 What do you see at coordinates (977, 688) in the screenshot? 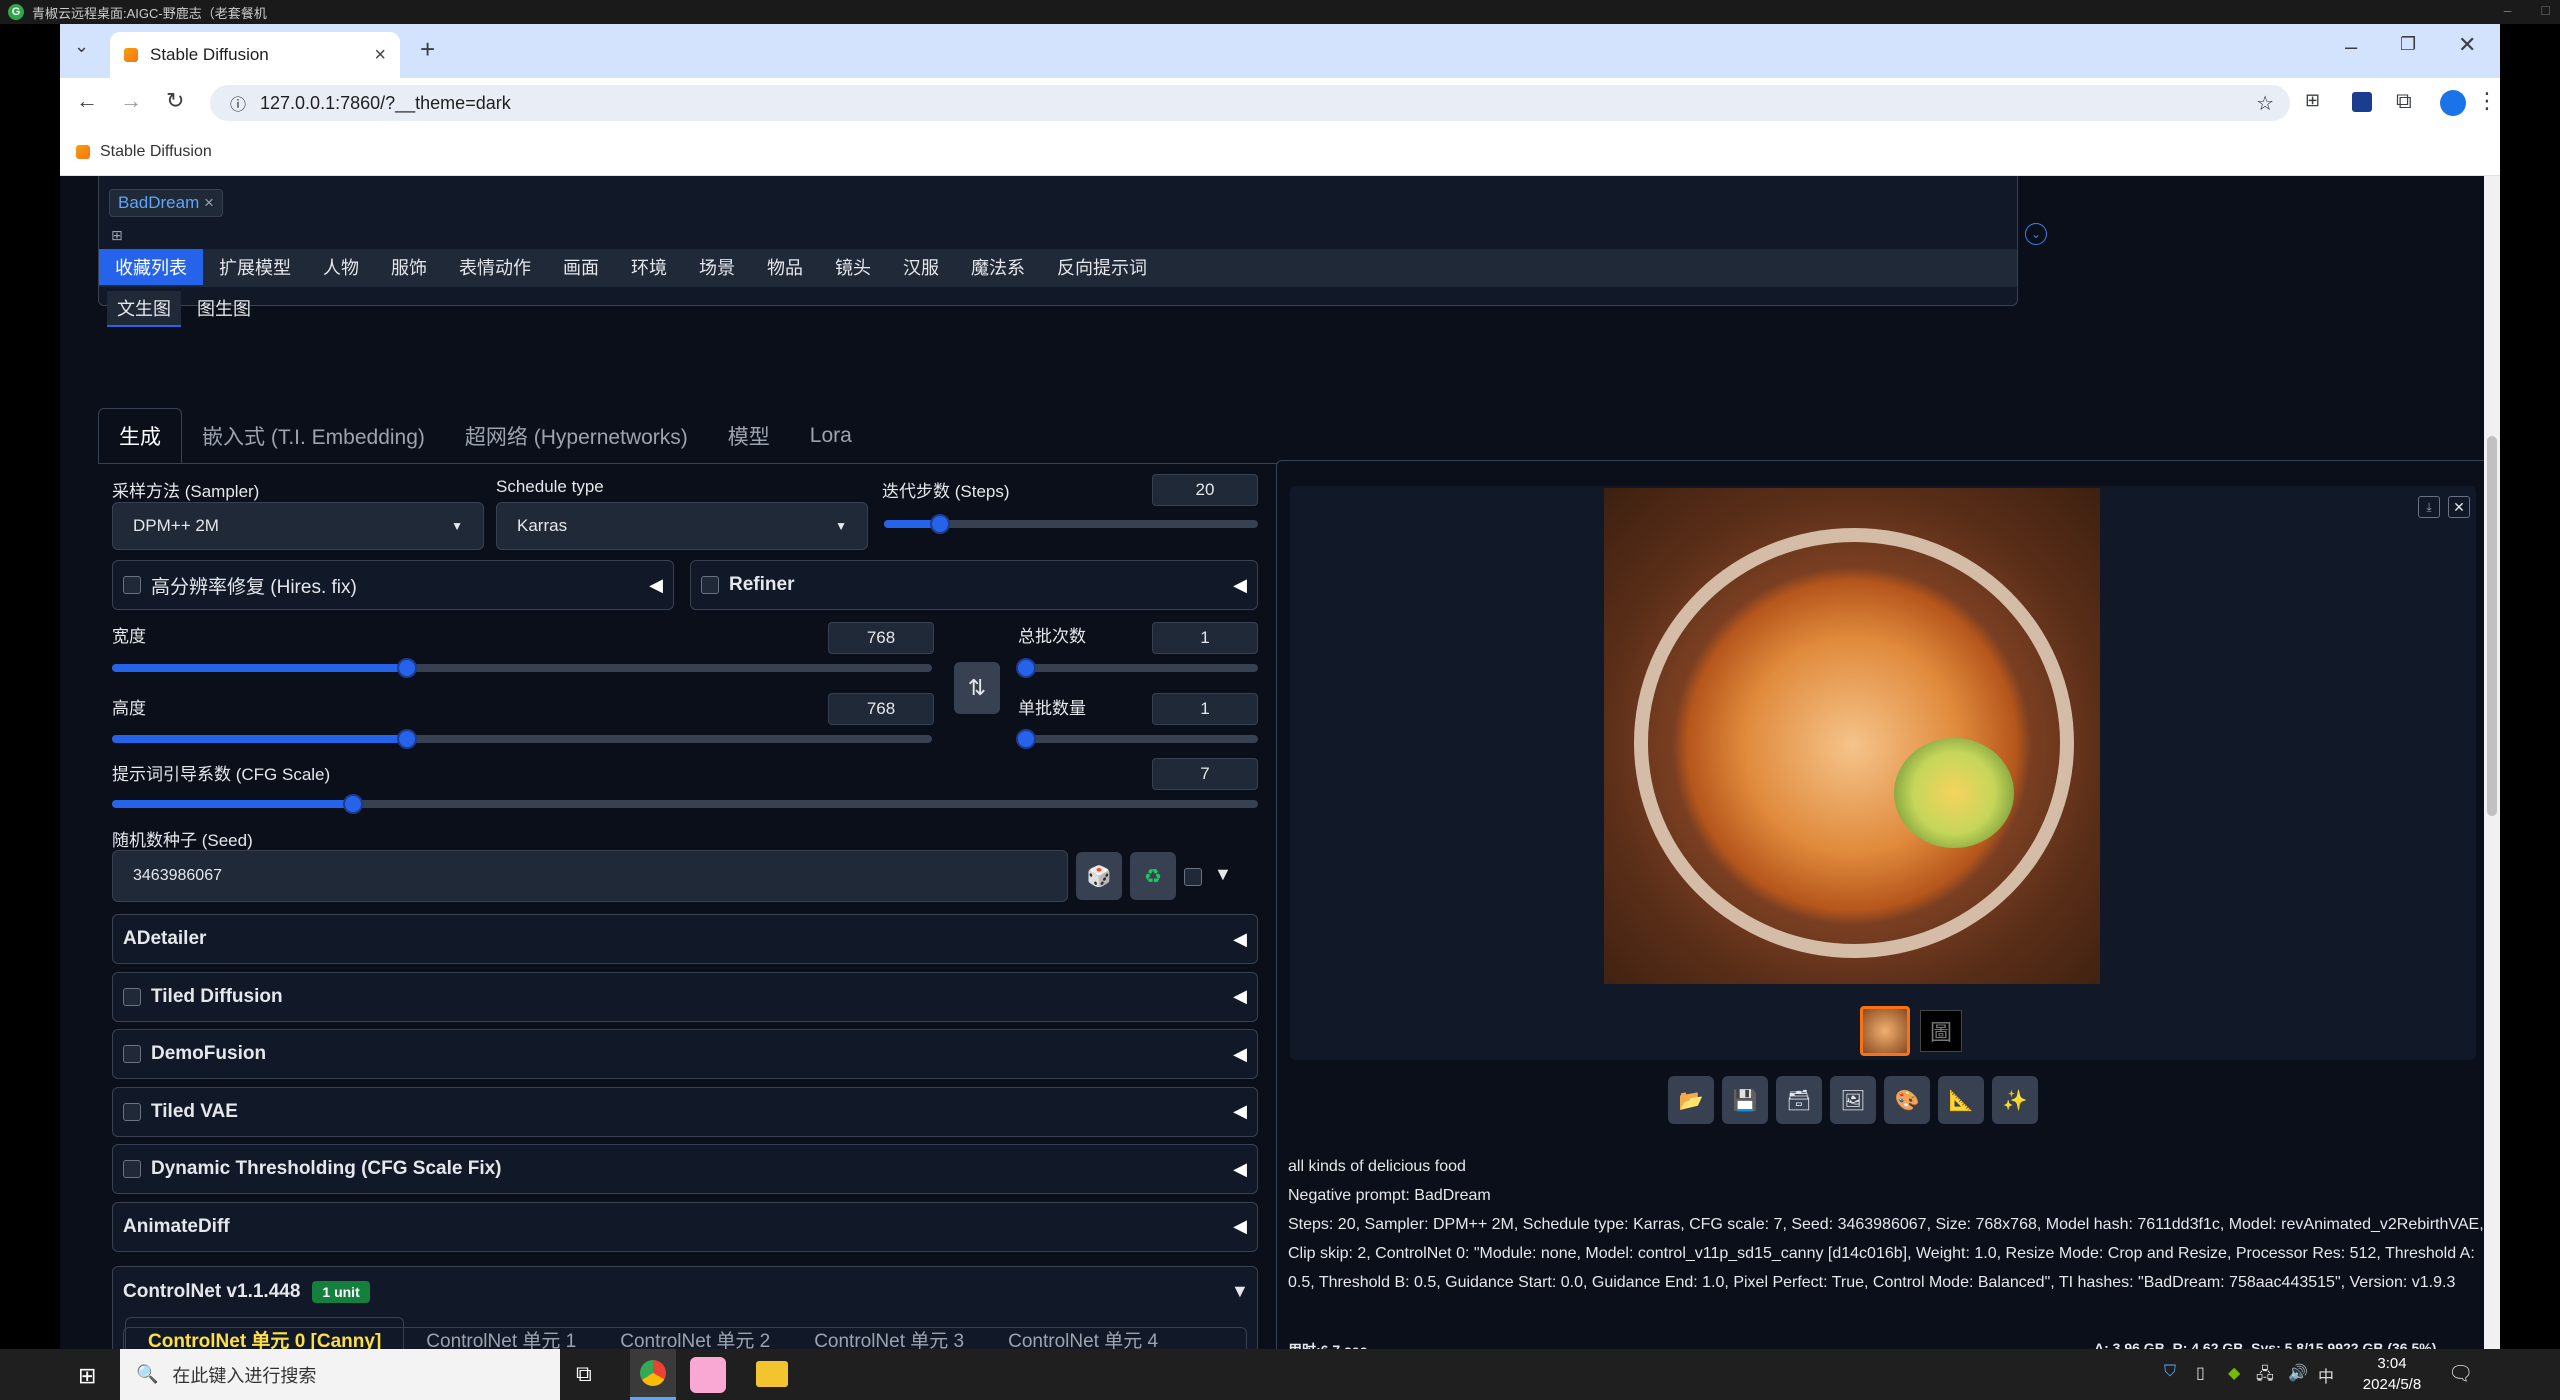
I see `swap-dimensions-button: ⇅` at bounding box center [977, 688].